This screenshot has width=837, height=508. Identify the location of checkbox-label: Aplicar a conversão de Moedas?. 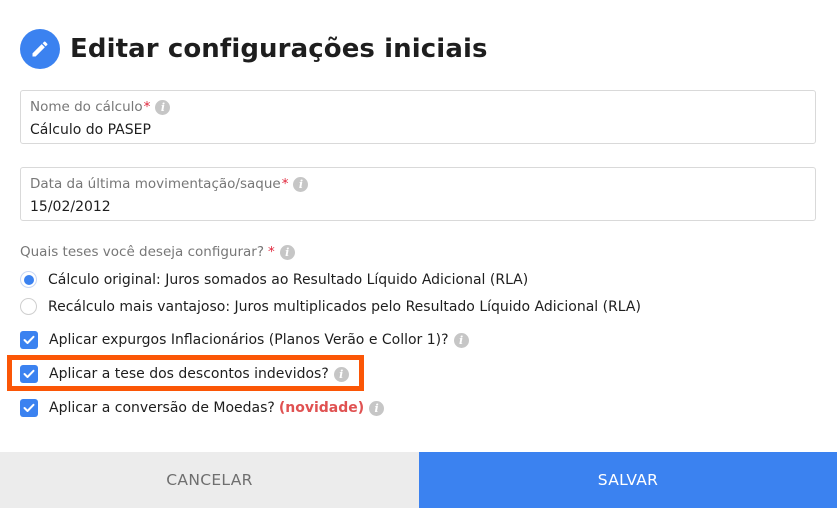
(162, 408).